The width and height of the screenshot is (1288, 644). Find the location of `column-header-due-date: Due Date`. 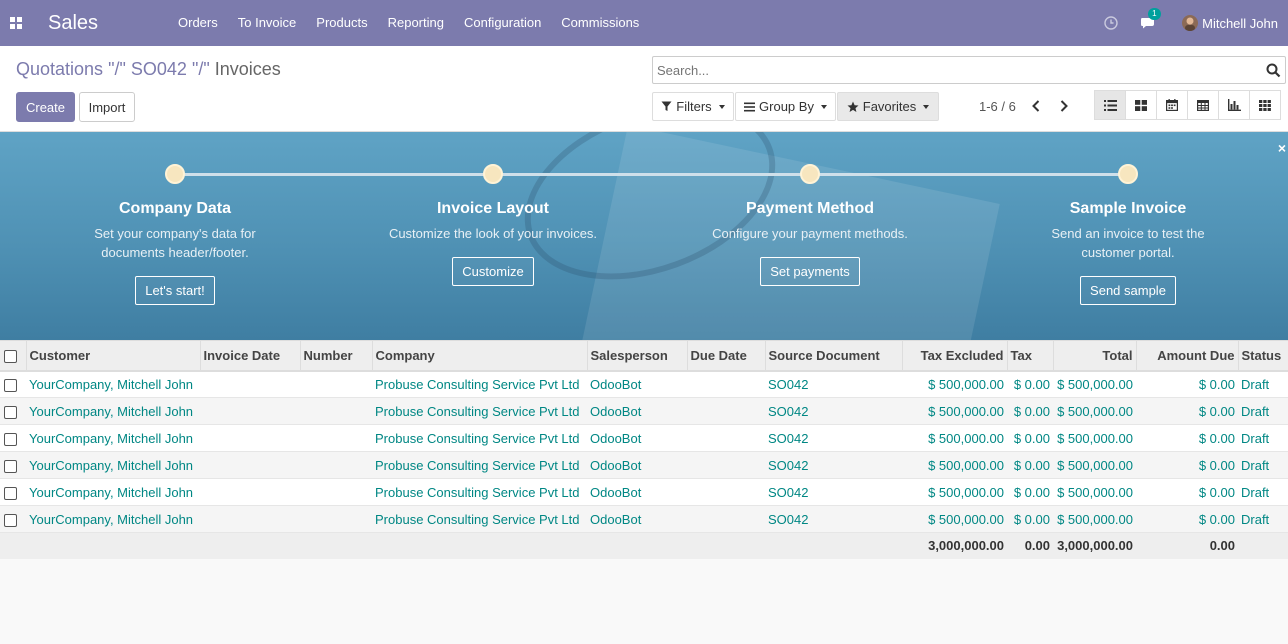

column-header-due-date: Due Date is located at coordinates (725, 356).